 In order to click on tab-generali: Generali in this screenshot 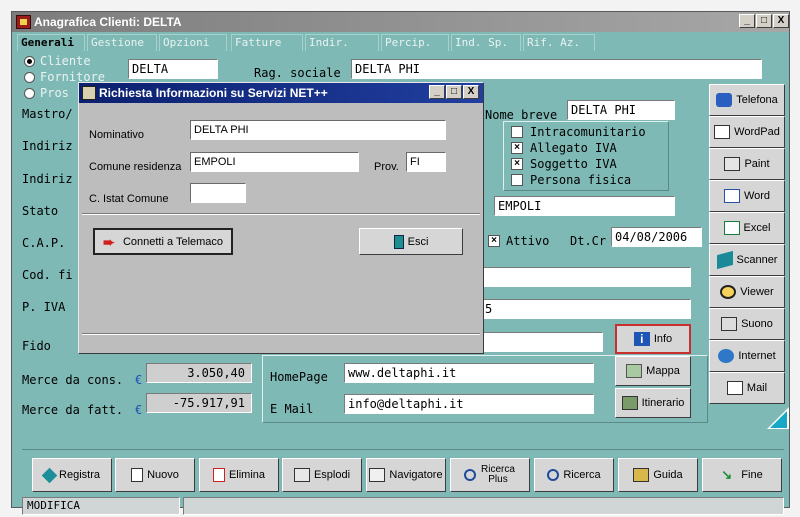, I will do `click(51, 42)`.